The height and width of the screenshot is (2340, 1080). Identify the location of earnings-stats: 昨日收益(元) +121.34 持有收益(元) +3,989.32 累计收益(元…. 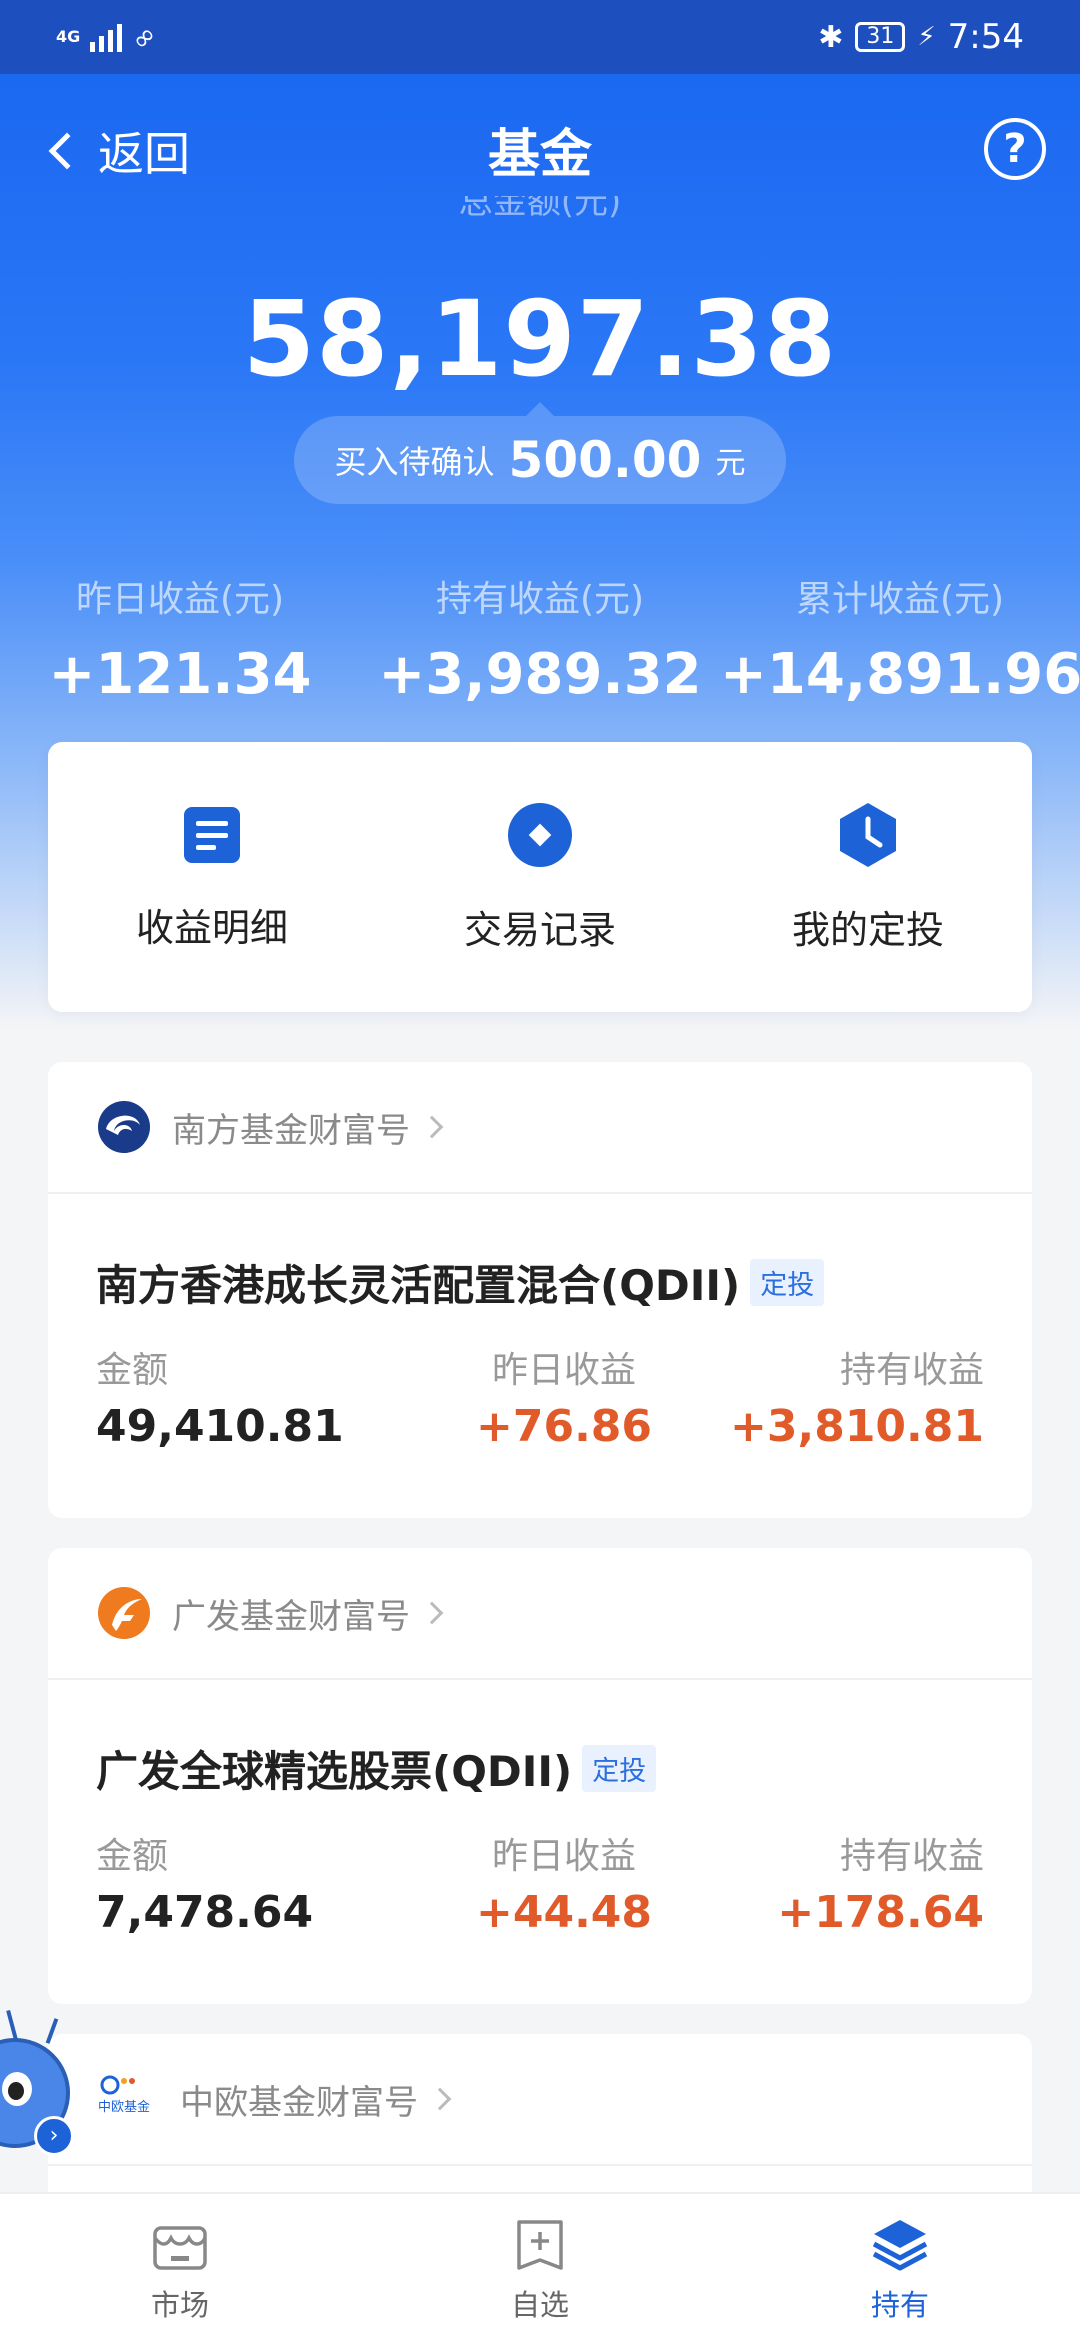
(540, 638).